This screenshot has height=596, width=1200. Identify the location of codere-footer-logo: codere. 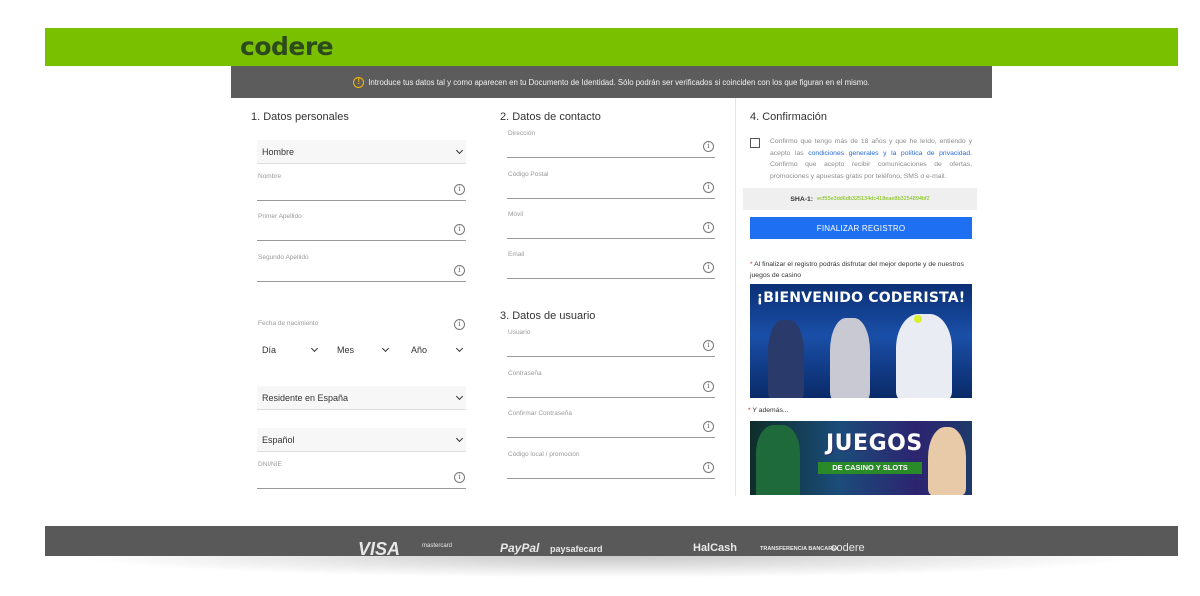
(848, 548).